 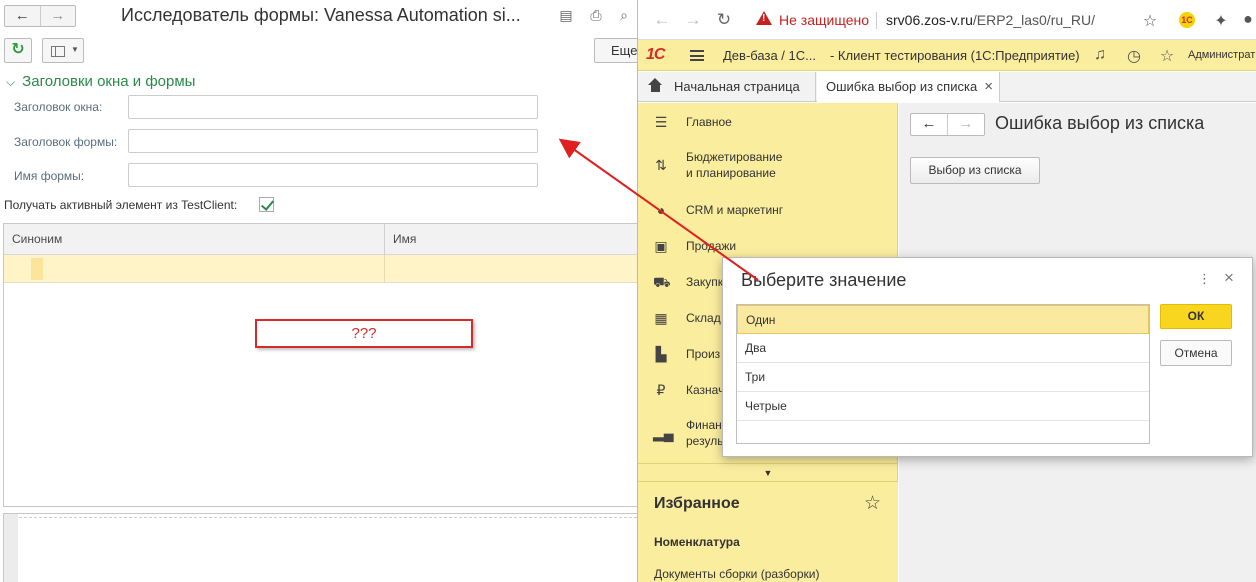 What do you see at coordinates (333, 175) in the screenshot?
I see `form-name-field` at bounding box center [333, 175].